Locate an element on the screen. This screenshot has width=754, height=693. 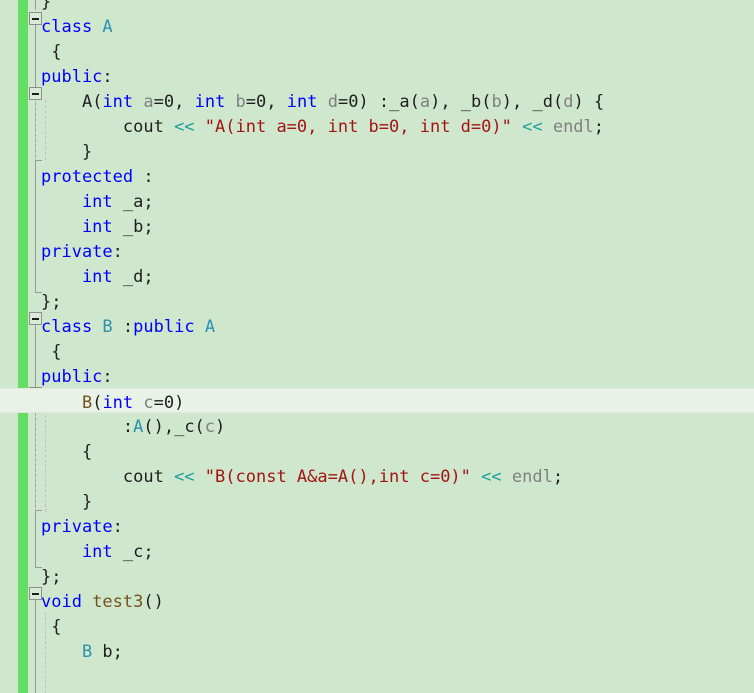
code-token: ) is located at coordinates (220, 427).